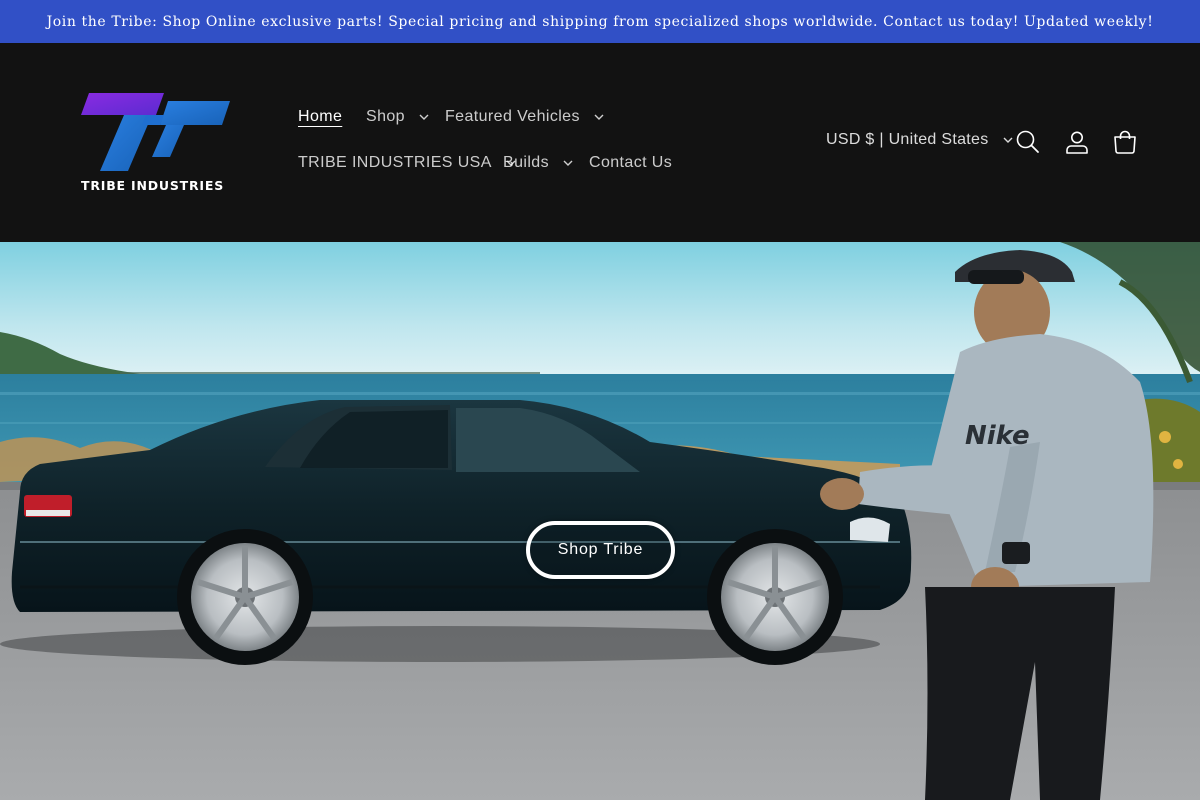 Image resolution: width=1200 pixels, height=800 pixels. I want to click on nav-item-label: TRIBE INDUSTRIES USA, so click(395, 162).